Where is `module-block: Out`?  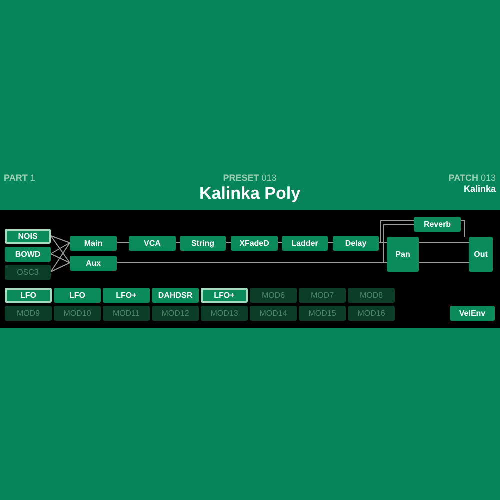
module-block: Out is located at coordinates (481, 254).